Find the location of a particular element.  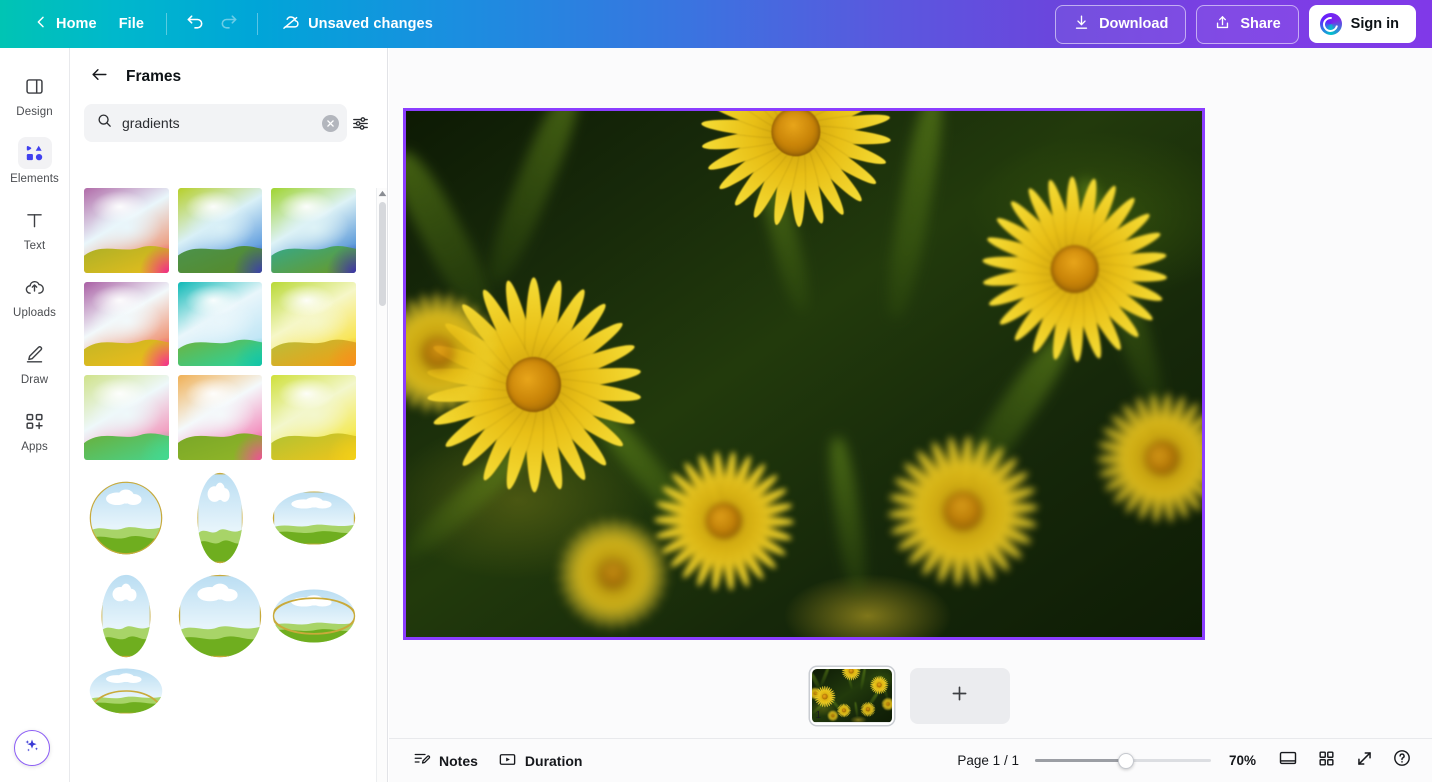

page-thumbnail-artwork: TEXT is located at coordinates (851, 696).